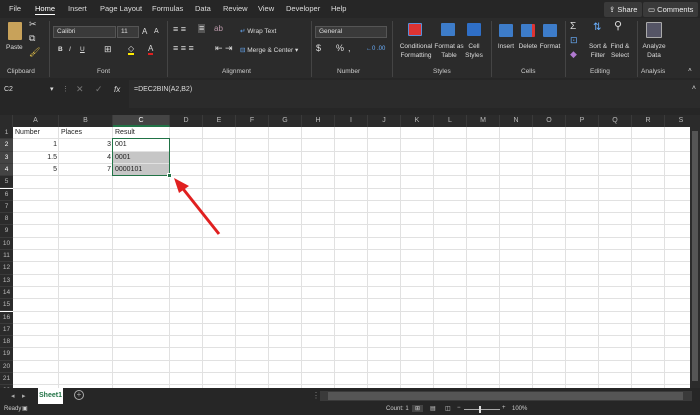 The height and width of the screenshot is (415, 700). What do you see at coordinates (79, 395) in the screenshot?
I see `add-sheet-icon: +` at bounding box center [79, 395].